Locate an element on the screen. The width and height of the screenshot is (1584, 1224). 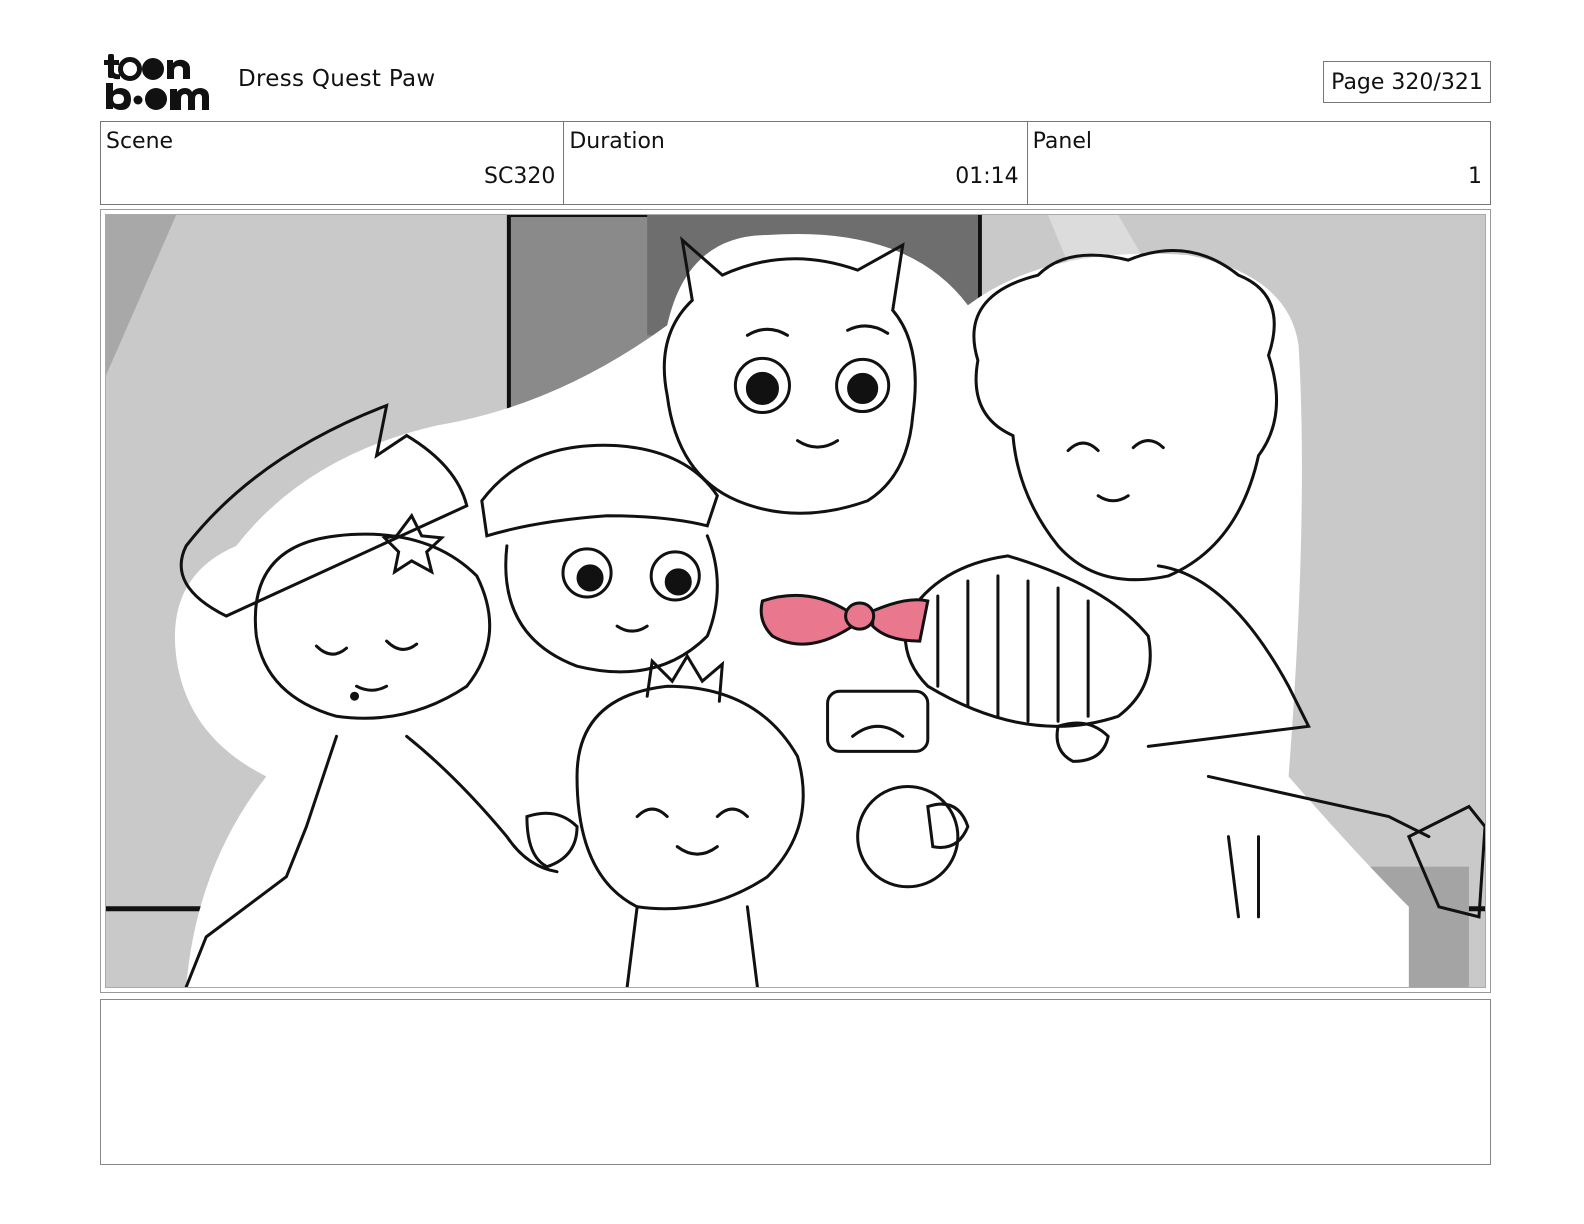
scene-info-table: Scene SC320 Duration 01:14 Panel 1 is located at coordinates (795, 163).